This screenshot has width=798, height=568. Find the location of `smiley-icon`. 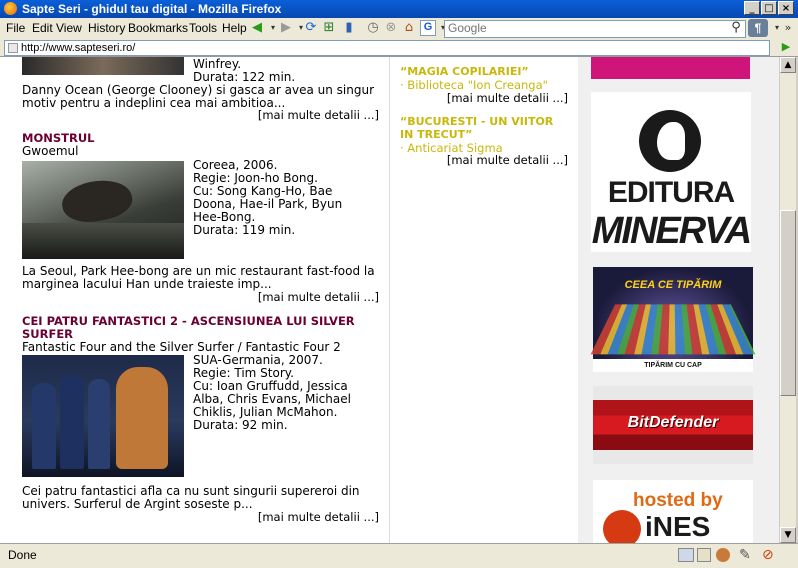

smiley-icon is located at coordinates (723, 555).